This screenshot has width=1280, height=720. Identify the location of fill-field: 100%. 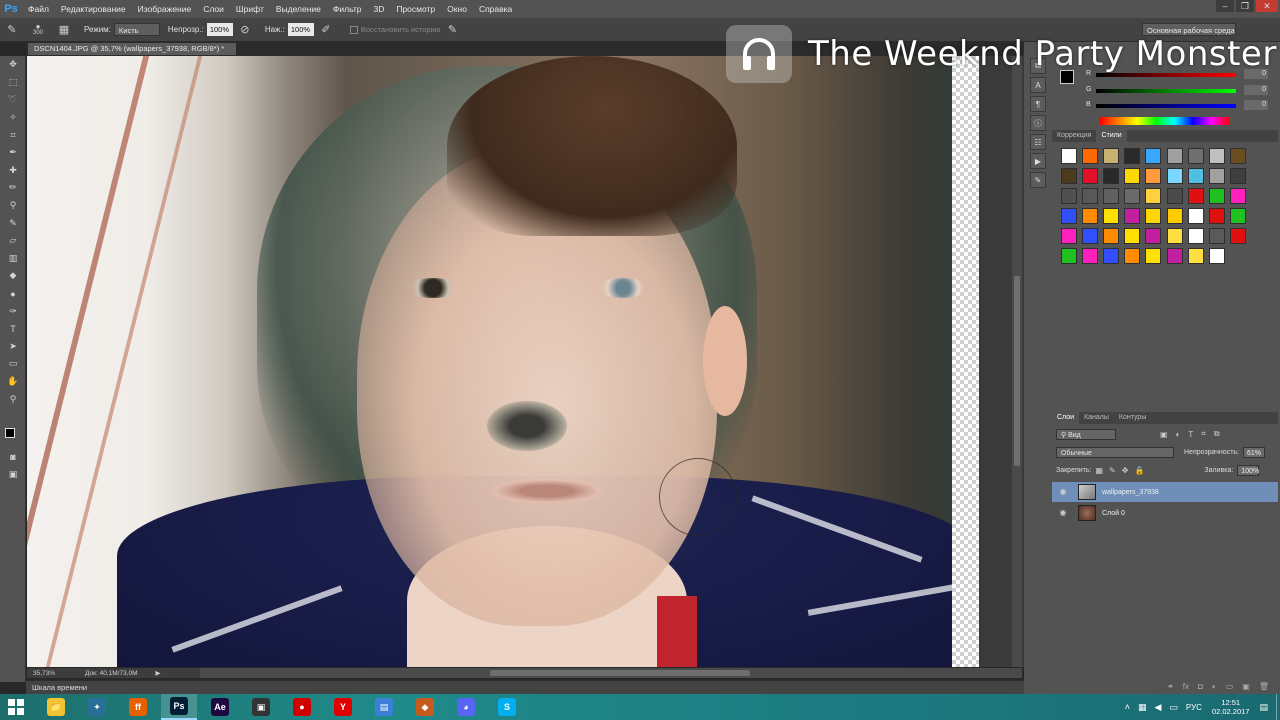
(1248, 470).